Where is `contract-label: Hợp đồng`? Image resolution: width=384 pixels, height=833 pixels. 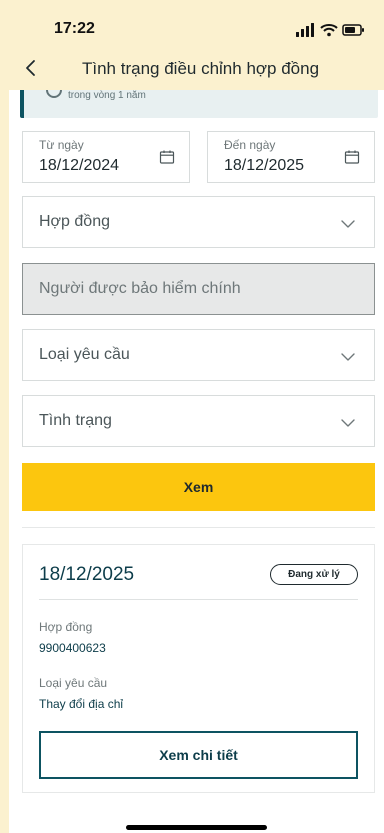 contract-label: Hợp đồng is located at coordinates (66, 627).